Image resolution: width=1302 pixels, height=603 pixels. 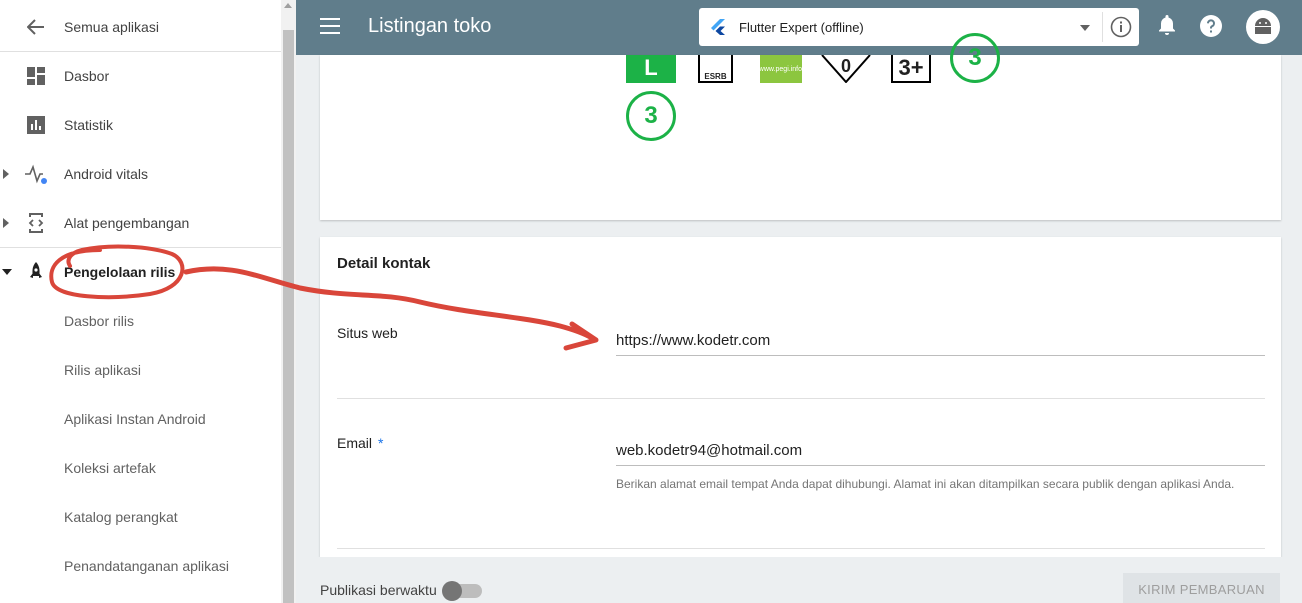 I want to click on sidebar-subitem-app-signing: Penandatanganan aplikasi, so click(x=140, y=565).